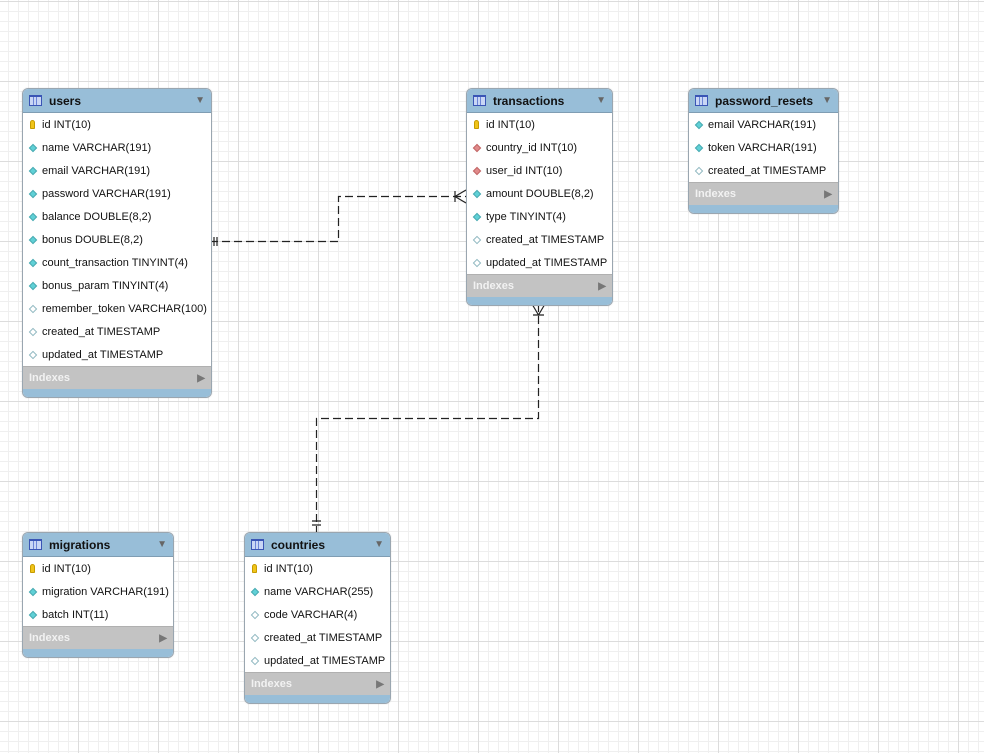  I want to click on table-name: countries, so click(298, 544).